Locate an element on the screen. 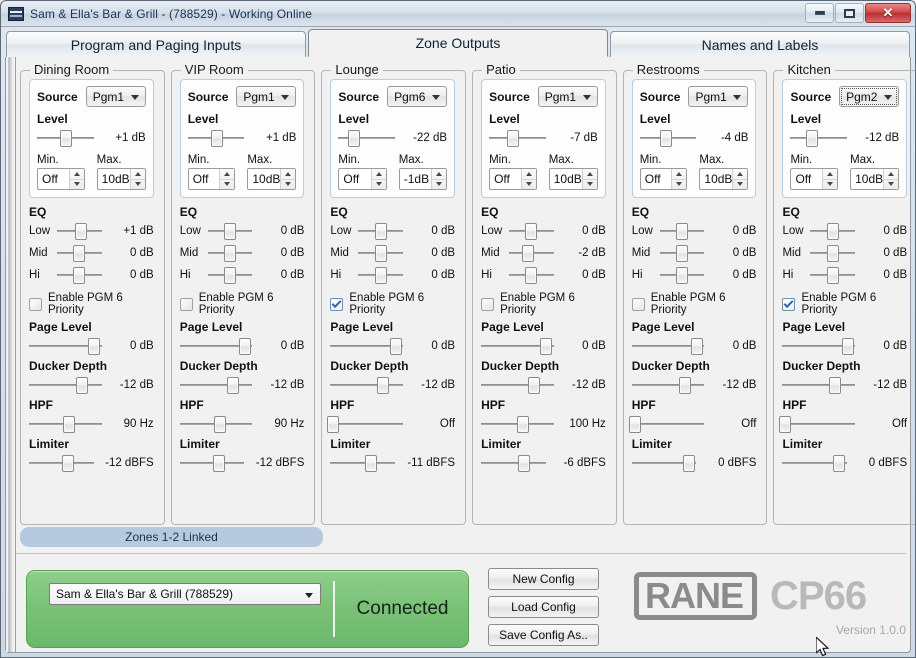 The height and width of the screenshot is (658, 916). eq-hi-dining-room-thumb is located at coordinates (79, 275).